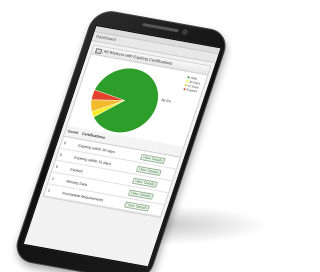  I want to click on pie-data-label: 86.0%, so click(166, 101).